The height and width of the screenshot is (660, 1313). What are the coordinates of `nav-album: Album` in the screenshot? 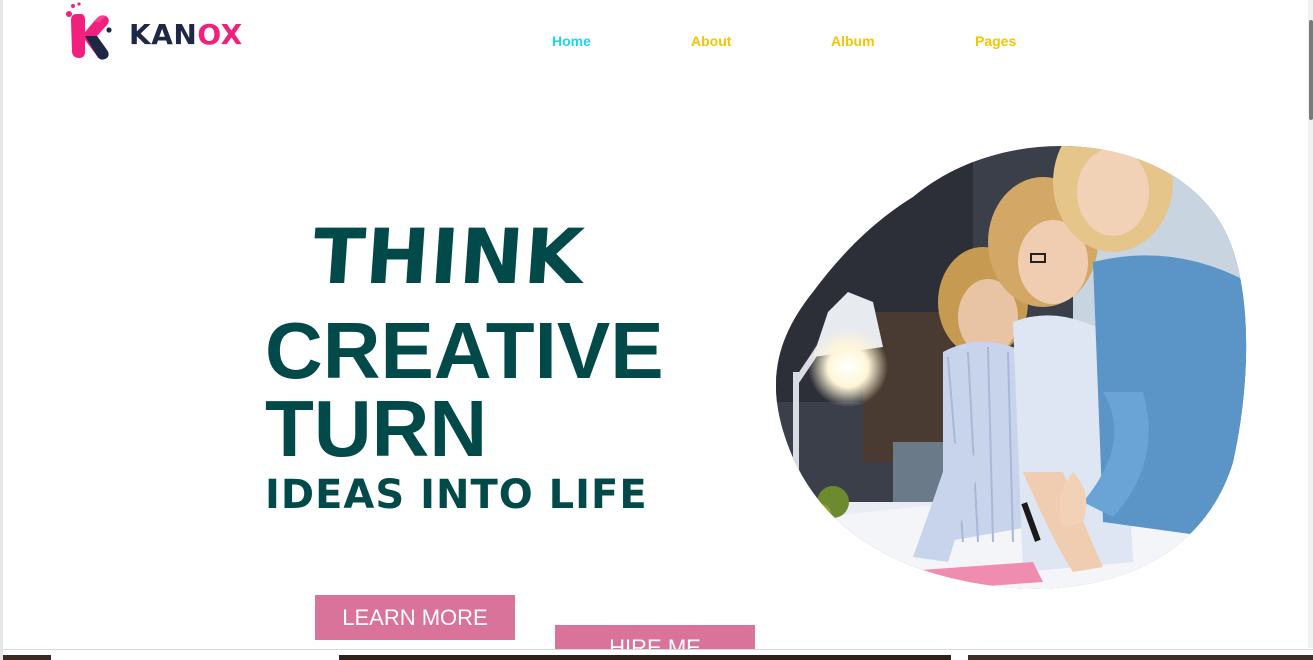 It's located at (853, 41).